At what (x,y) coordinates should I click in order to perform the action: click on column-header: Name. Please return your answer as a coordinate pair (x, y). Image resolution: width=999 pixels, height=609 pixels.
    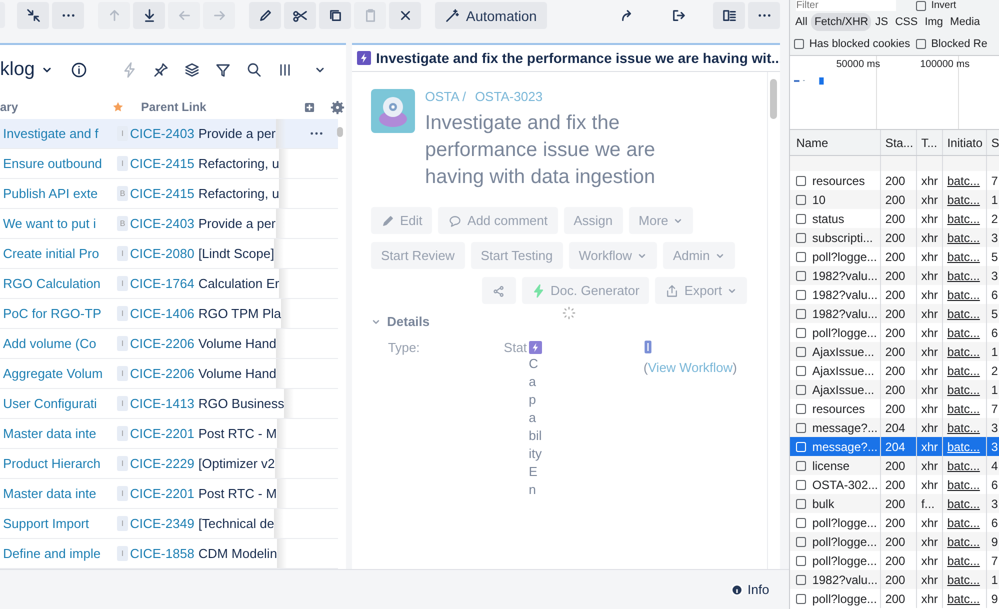
    Looking at the image, I should click on (836, 142).